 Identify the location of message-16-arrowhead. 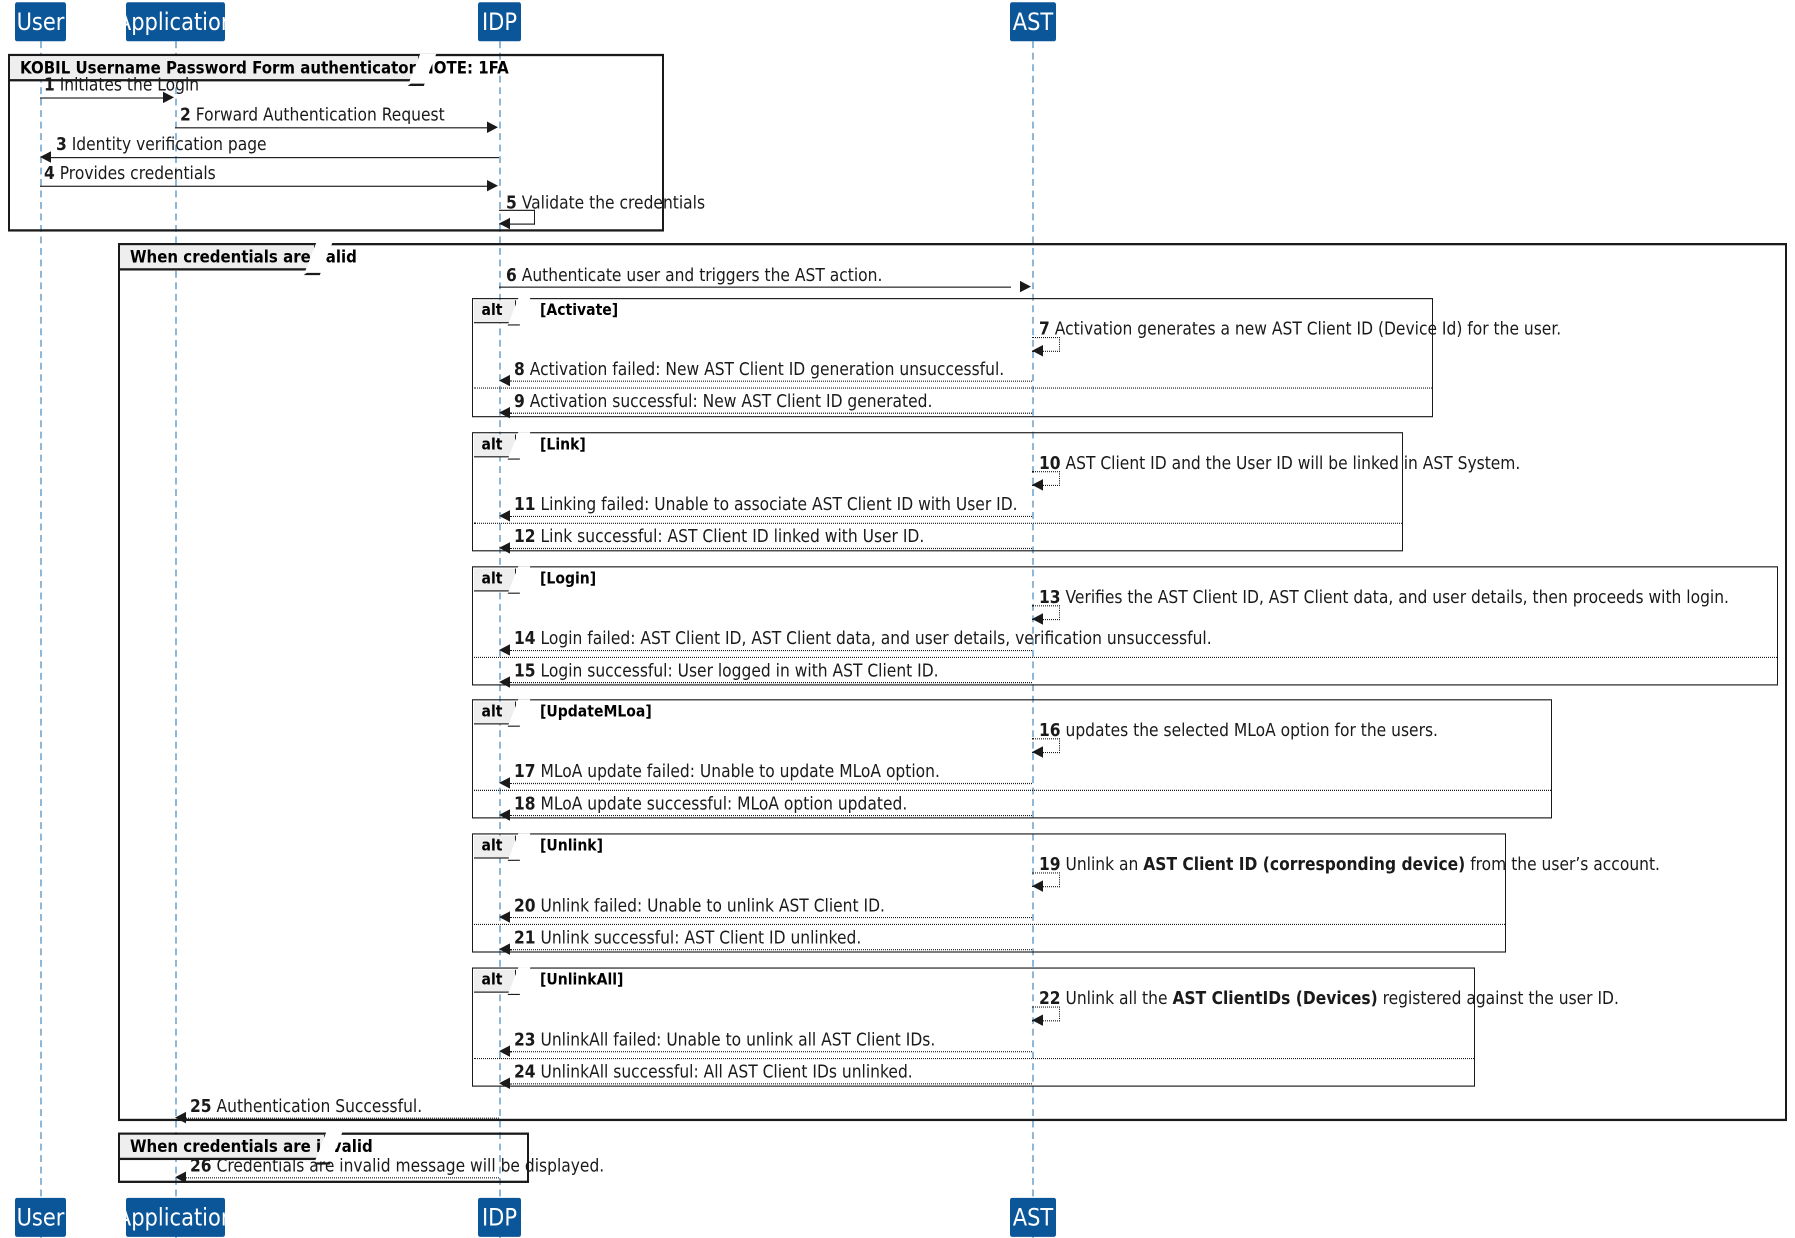
(1037, 752).